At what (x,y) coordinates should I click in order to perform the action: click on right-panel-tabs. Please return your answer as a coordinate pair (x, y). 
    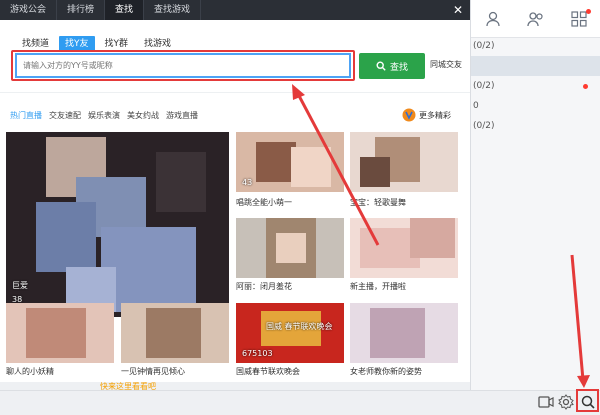
    Looking at the image, I should click on (535, 19).